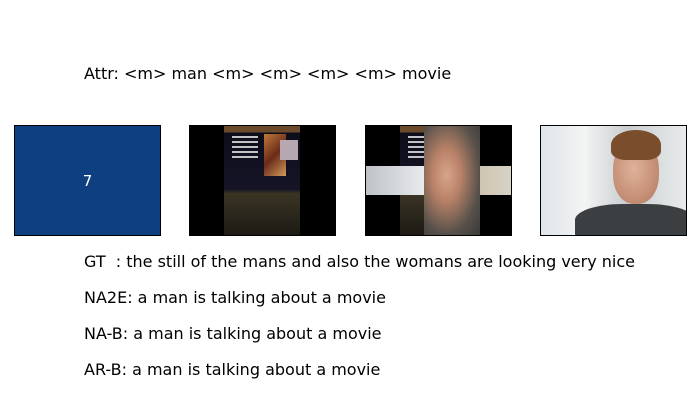  I want to click on attribute-text: Attr: <m> man <m> <m> <m> <m> movie, so click(268, 73).